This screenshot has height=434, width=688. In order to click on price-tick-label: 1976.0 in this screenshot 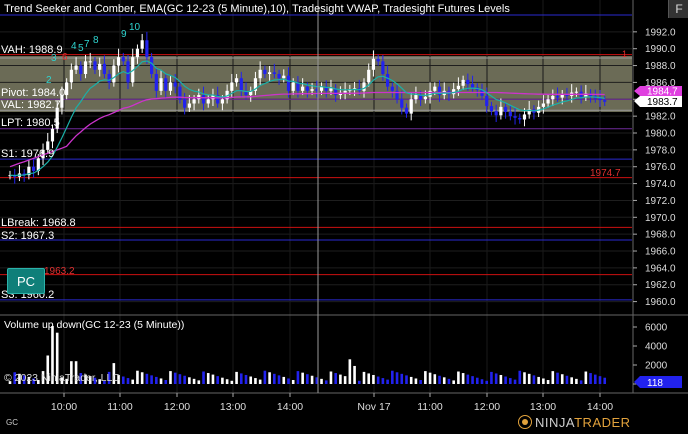, I will do `click(660, 167)`.